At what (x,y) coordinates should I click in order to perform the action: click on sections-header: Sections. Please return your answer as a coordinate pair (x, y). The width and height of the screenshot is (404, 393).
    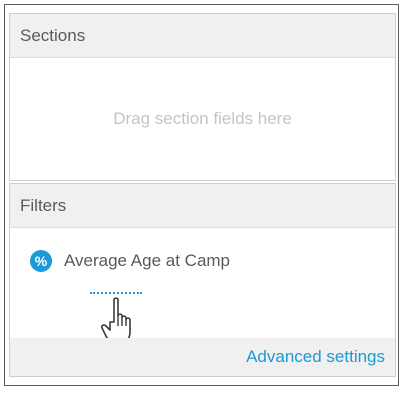
    Looking at the image, I should click on (202, 36).